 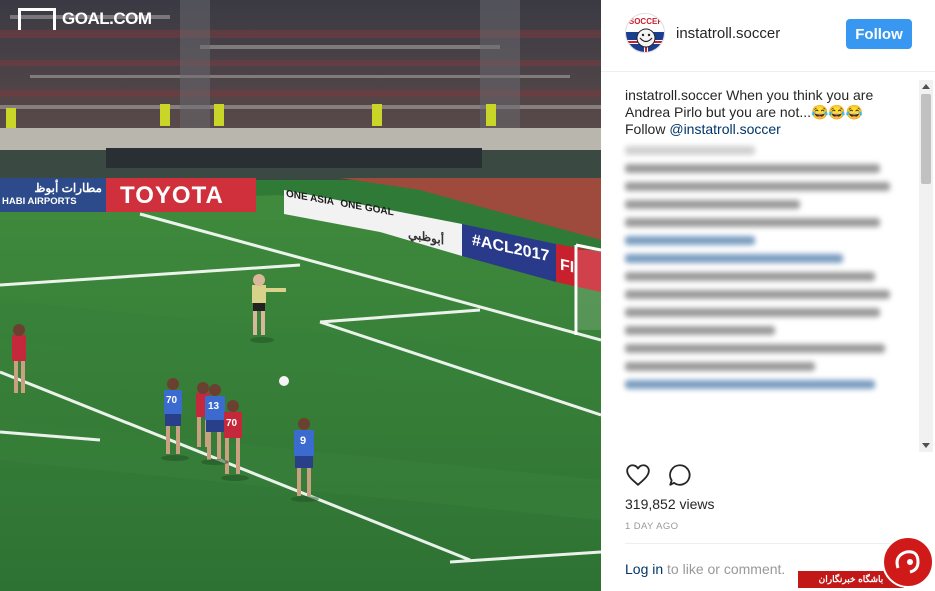 I want to click on jersey-number: 13, so click(x=214, y=406).